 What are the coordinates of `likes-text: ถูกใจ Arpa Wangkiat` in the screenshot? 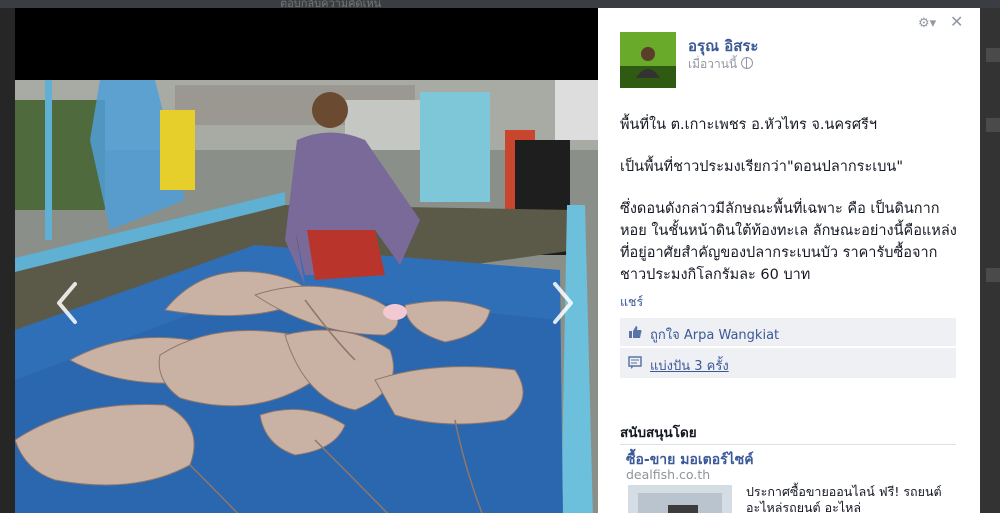 It's located at (714, 334).